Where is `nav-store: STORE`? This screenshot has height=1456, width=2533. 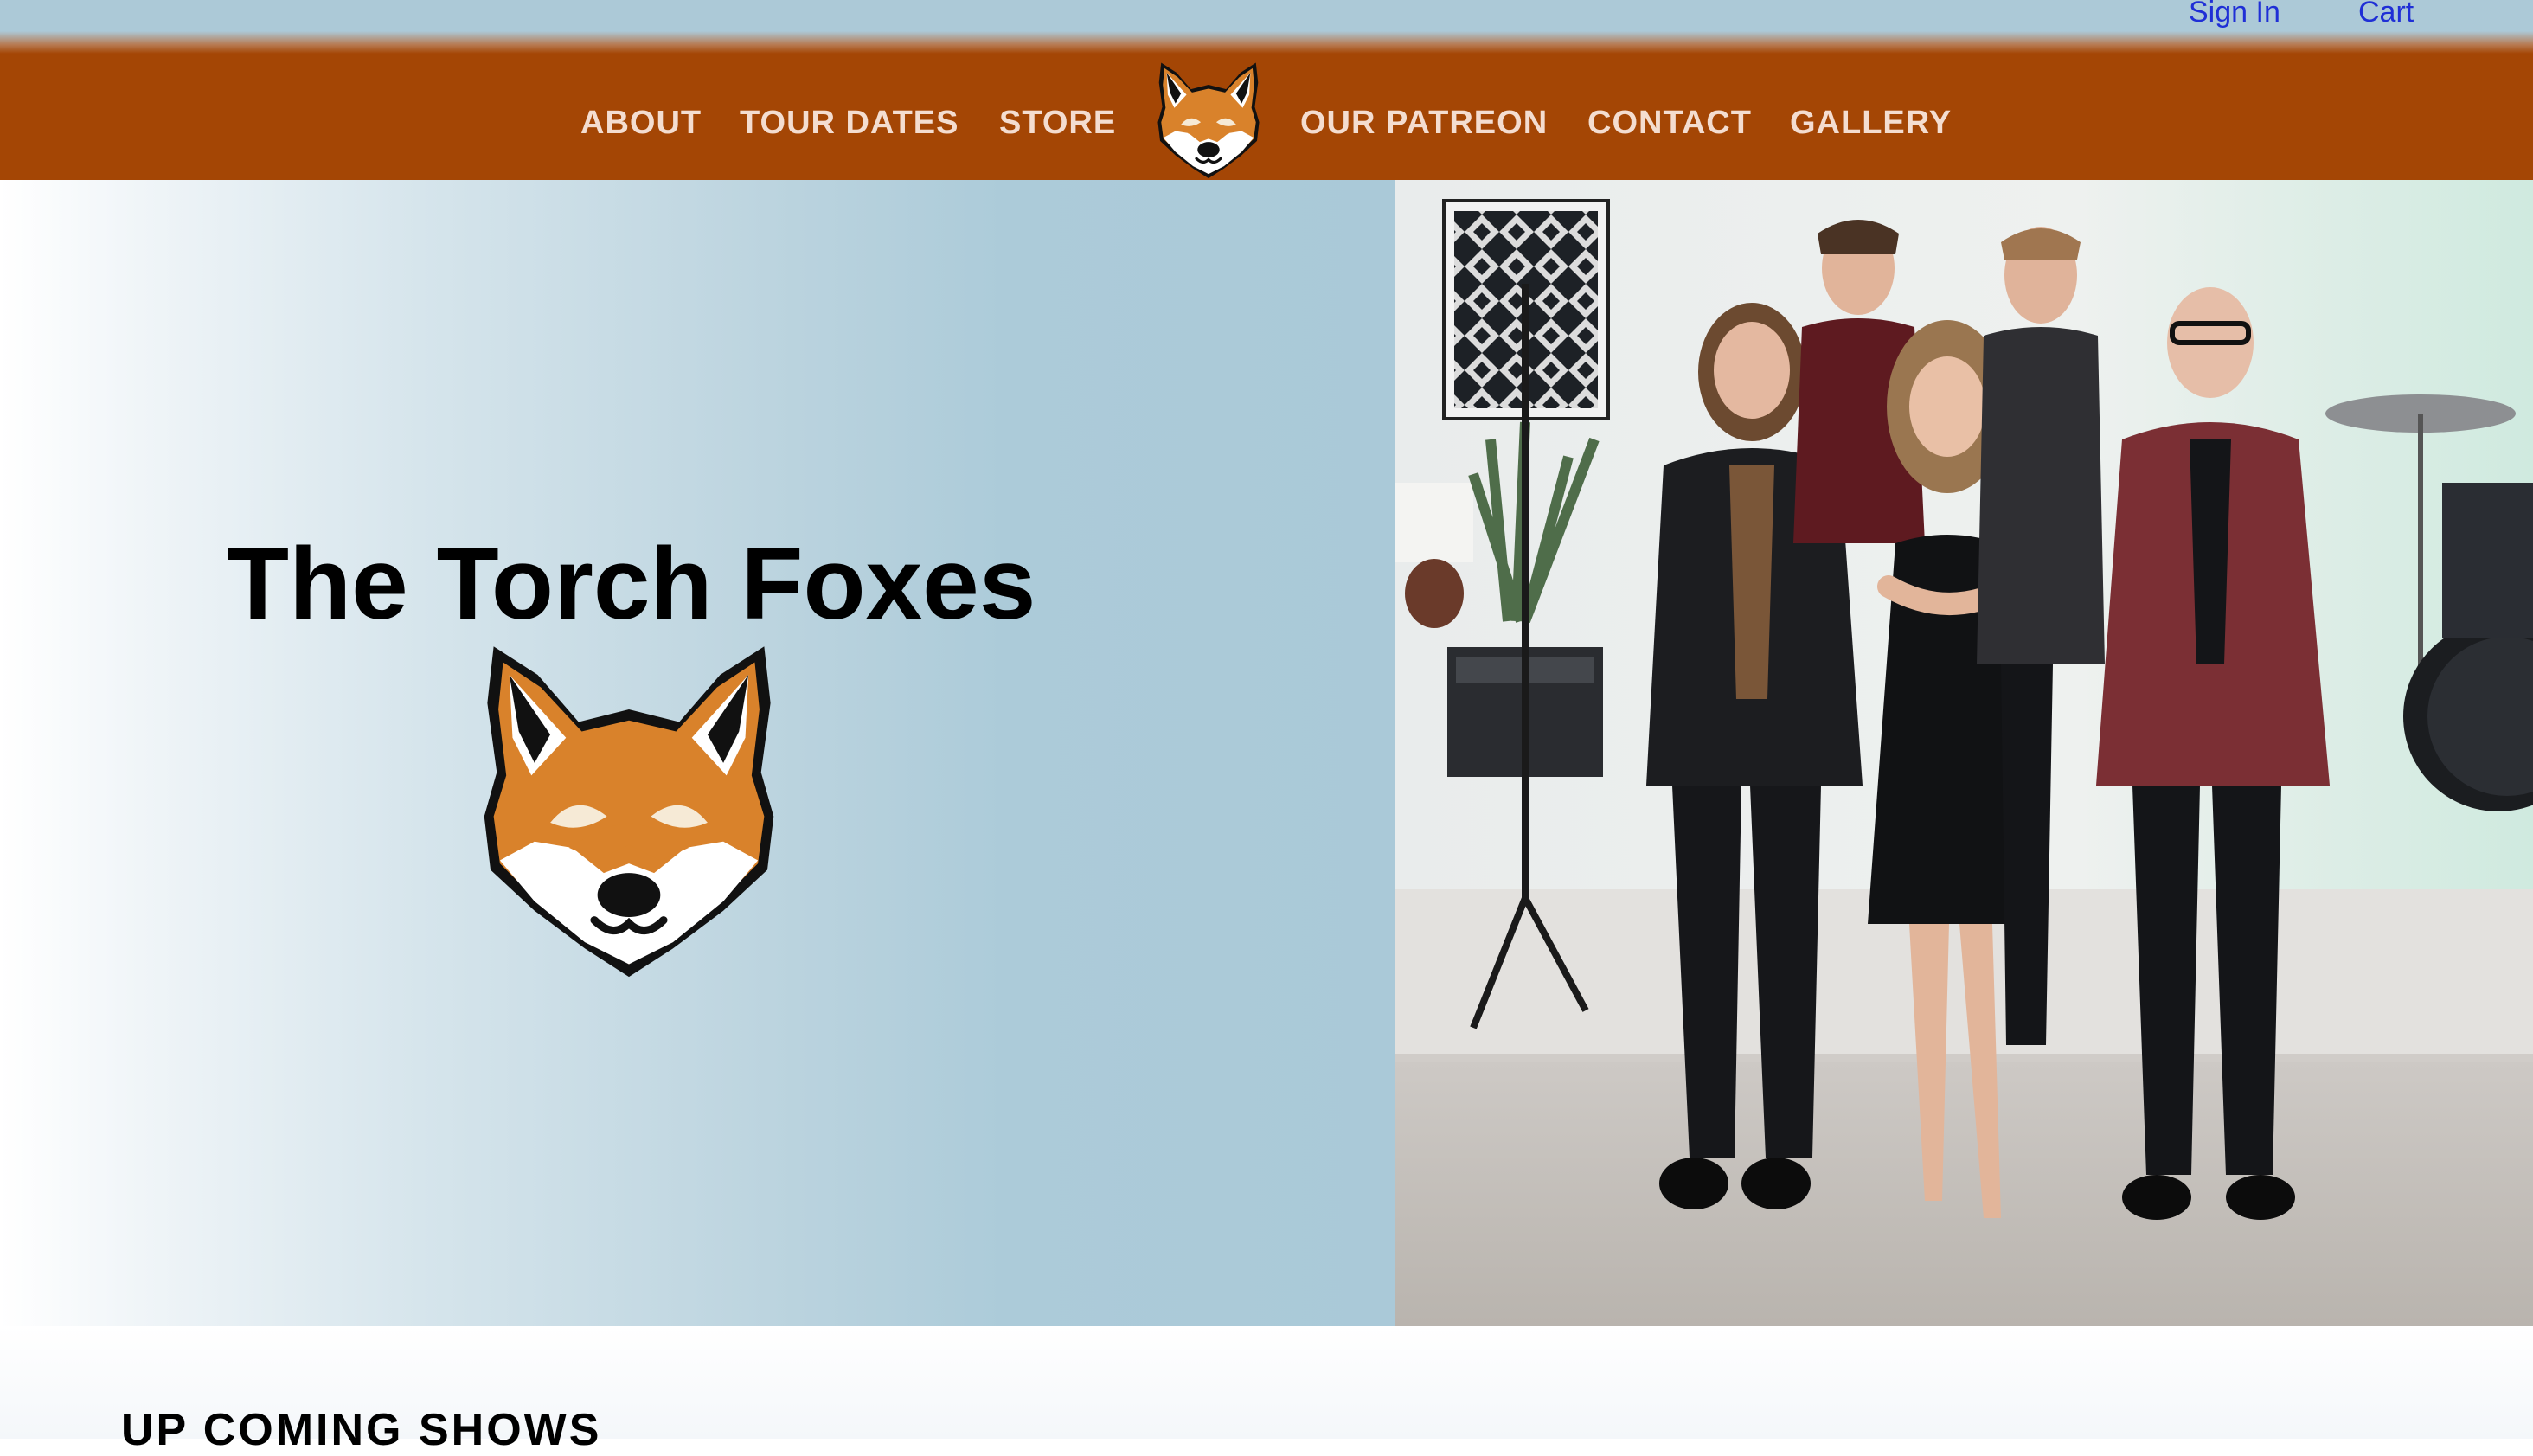 nav-store: STORE is located at coordinates (1057, 123).